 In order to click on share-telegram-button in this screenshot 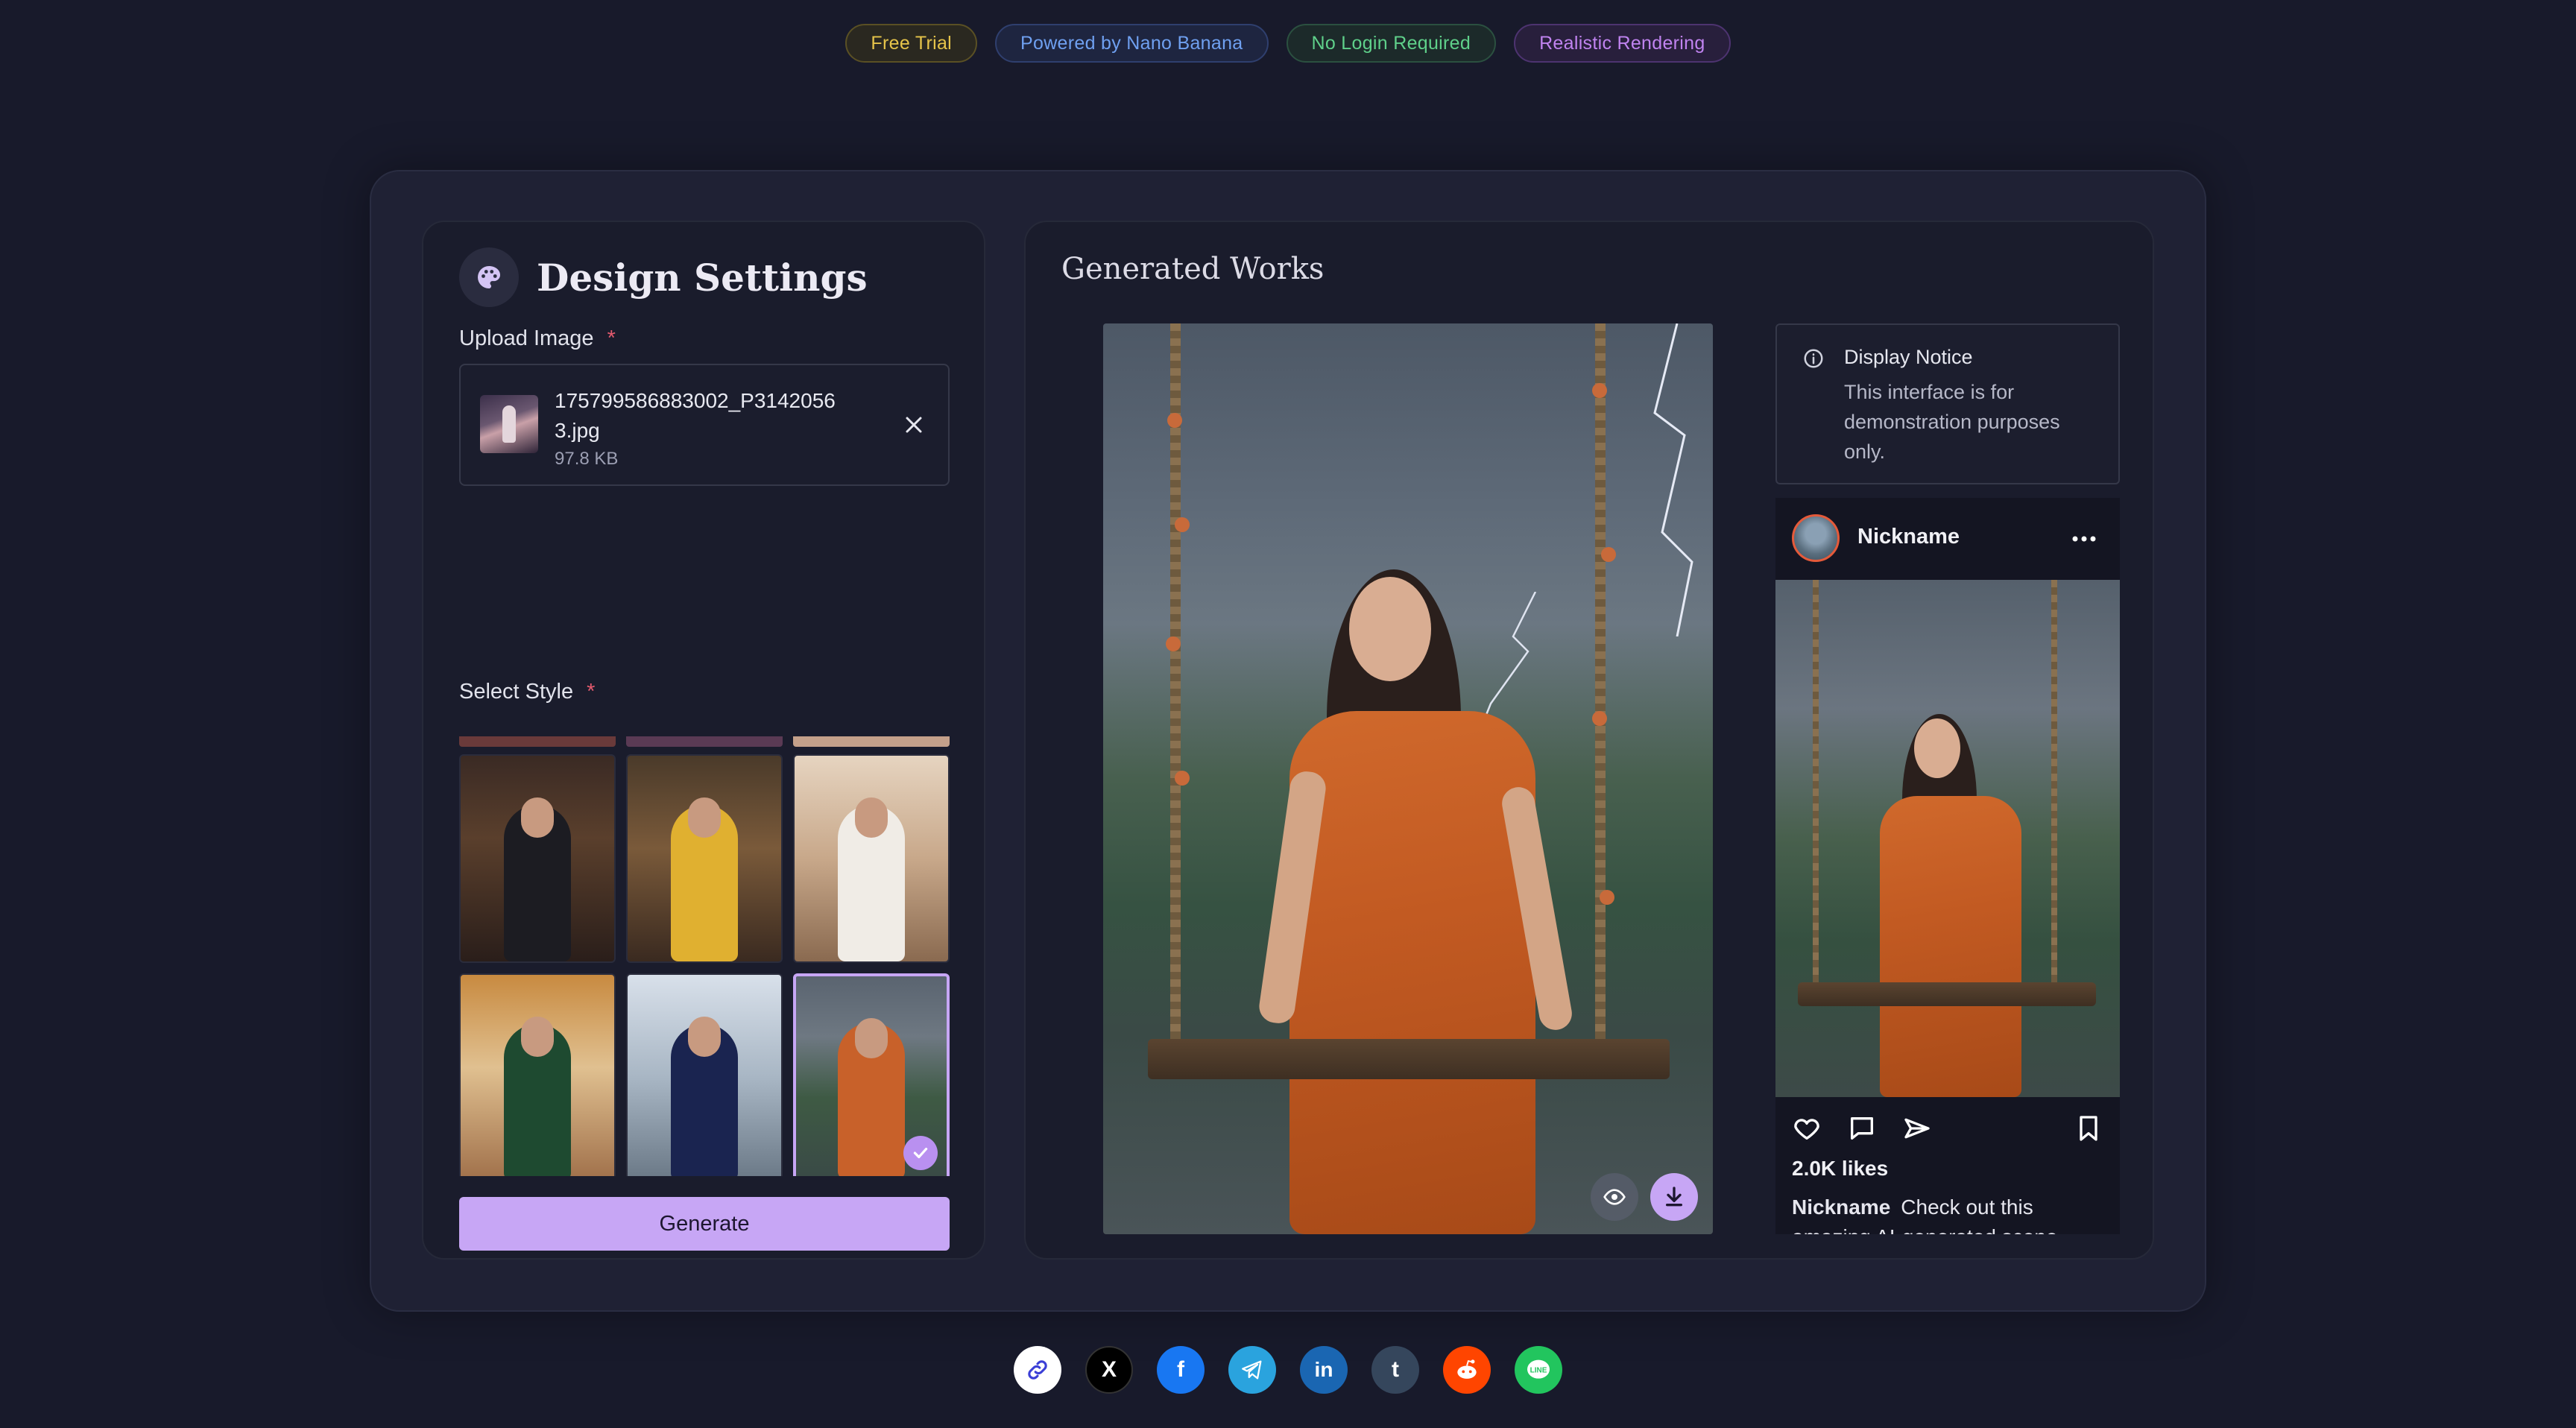, I will do `click(1252, 1370)`.